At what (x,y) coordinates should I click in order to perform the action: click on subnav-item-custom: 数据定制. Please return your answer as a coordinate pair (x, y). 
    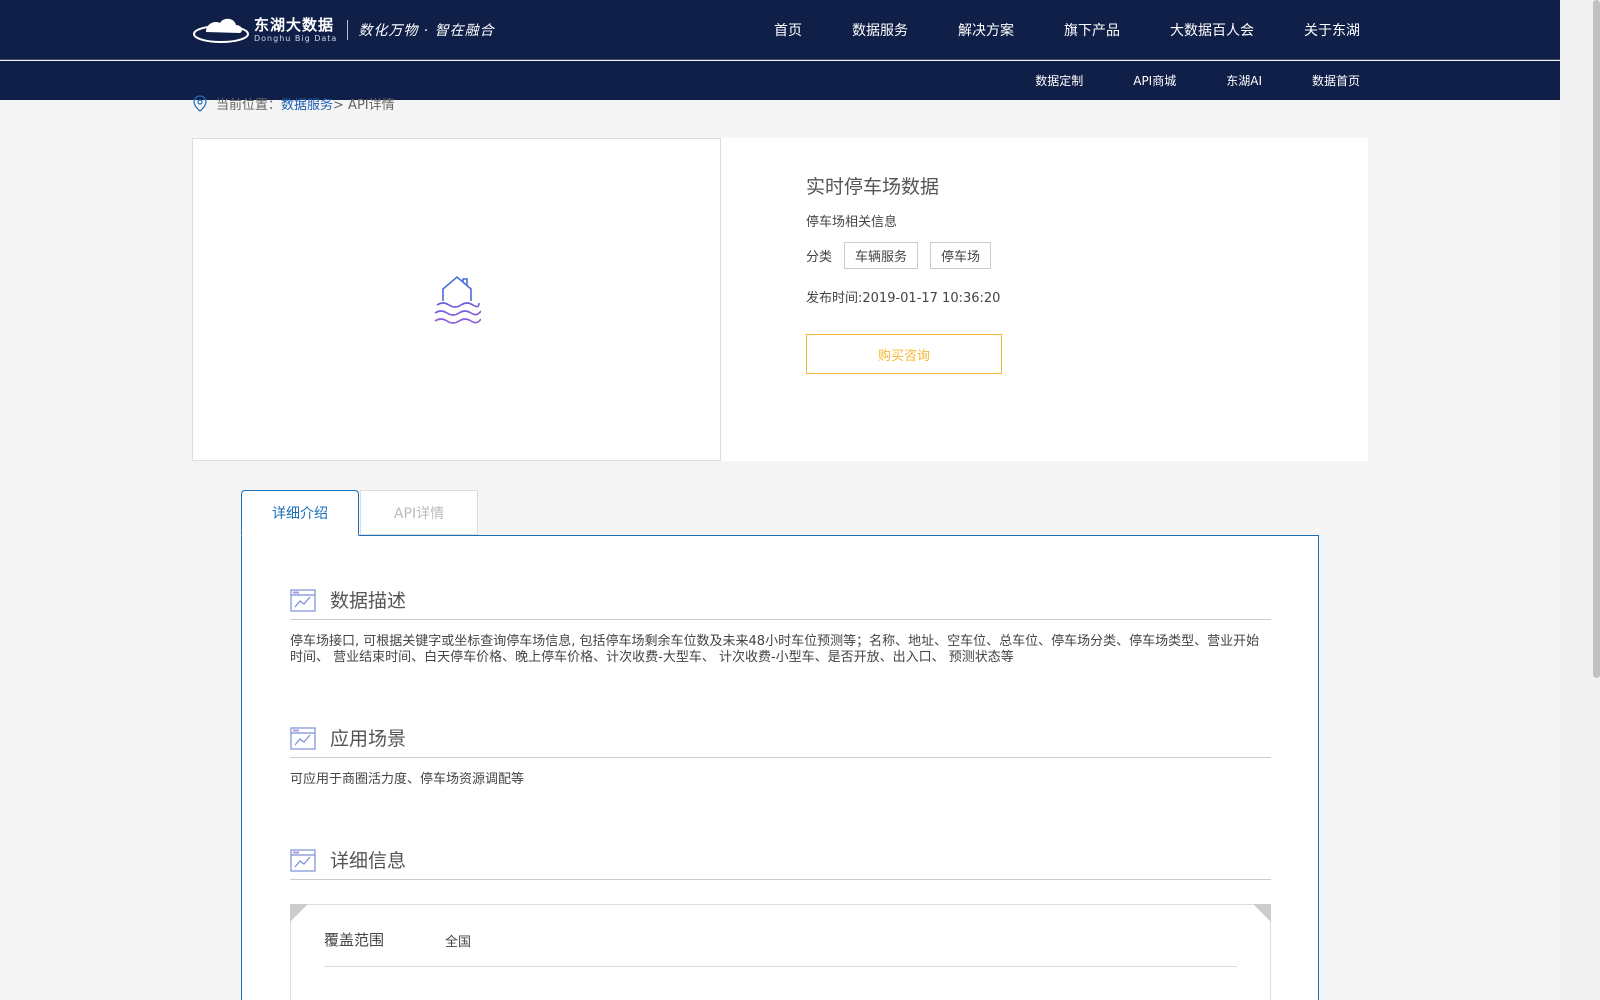
    Looking at the image, I should click on (1059, 80).